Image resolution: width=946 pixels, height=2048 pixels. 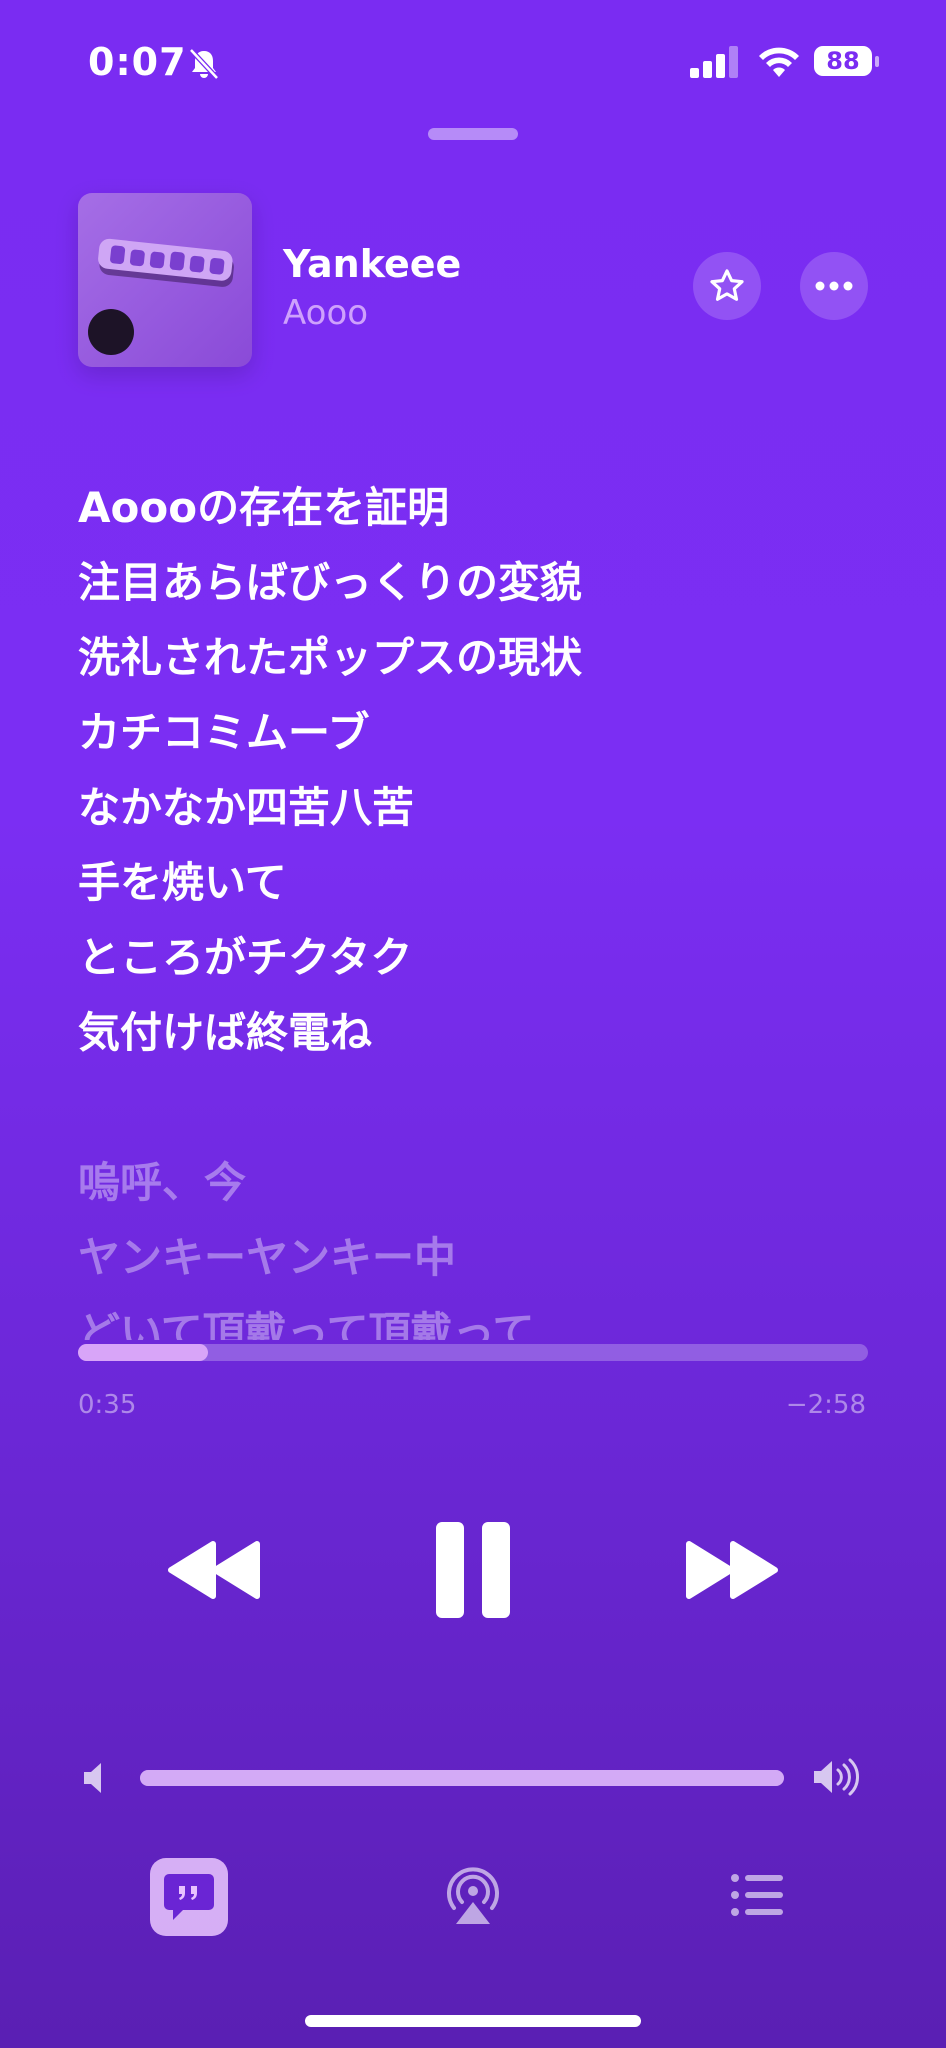 What do you see at coordinates (473, 1352) in the screenshot?
I see `playback-scrubber` at bounding box center [473, 1352].